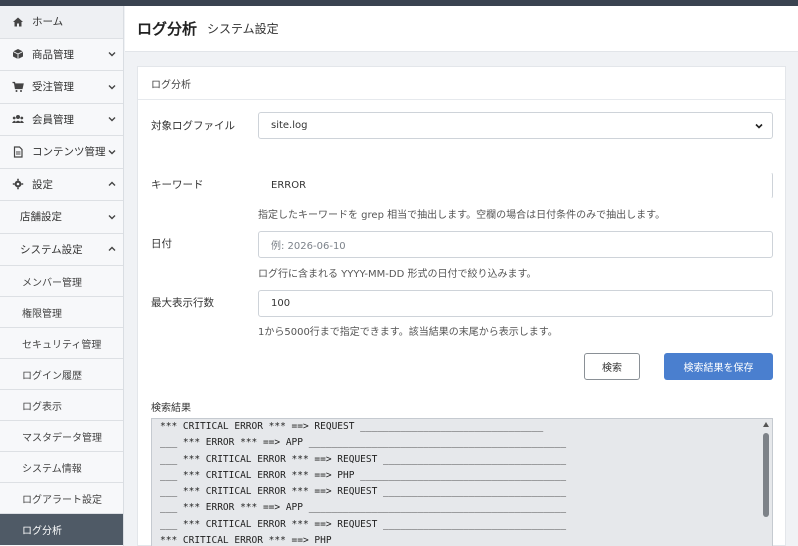 The width and height of the screenshot is (798, 546). I want to click on max-rows-value: 100, so click(281, 303).